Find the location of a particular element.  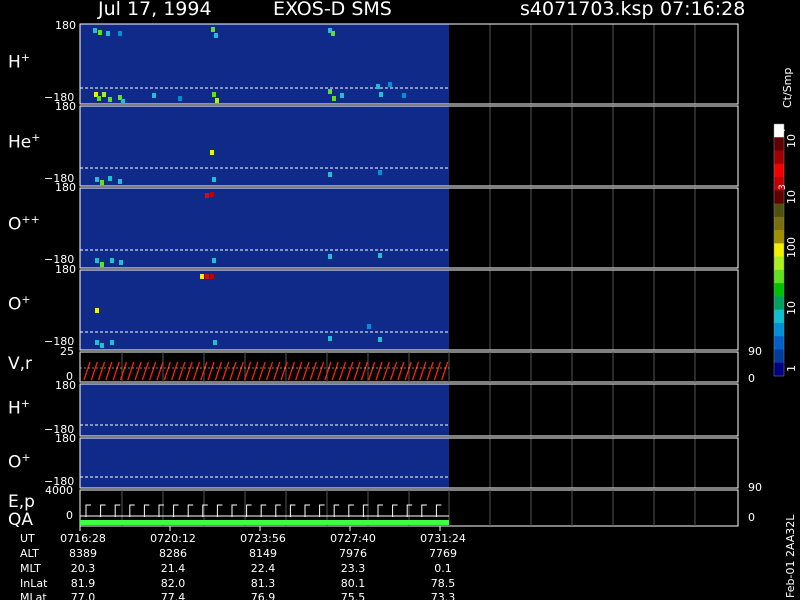

panel-label-h-plus-lower: H+ is located at coordinates (19, 408).